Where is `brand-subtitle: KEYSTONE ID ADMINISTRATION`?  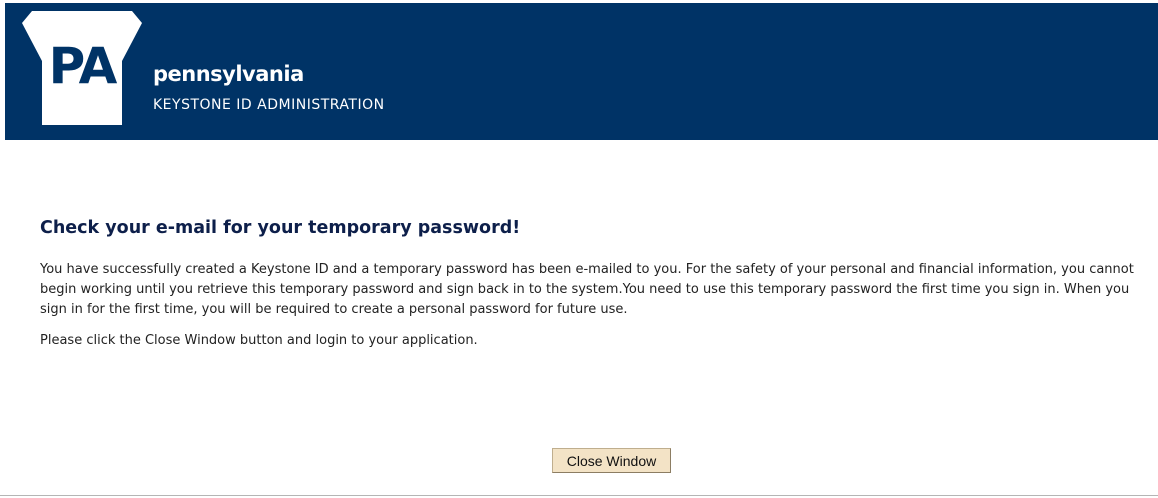
brand-subtitle: KEYSTONE ID ADMINISTRATION is located at coordinates (269, 105).